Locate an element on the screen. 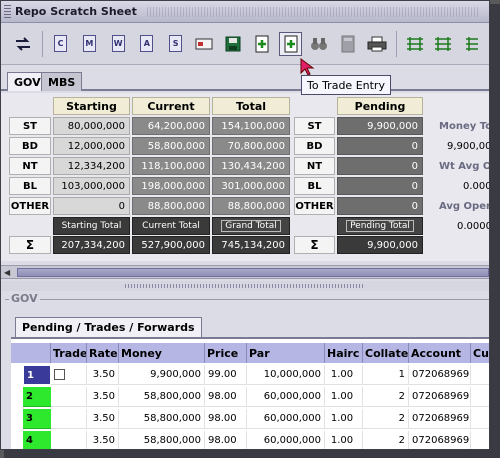  doc-m-icon: M is located at coordinates (89, 44).